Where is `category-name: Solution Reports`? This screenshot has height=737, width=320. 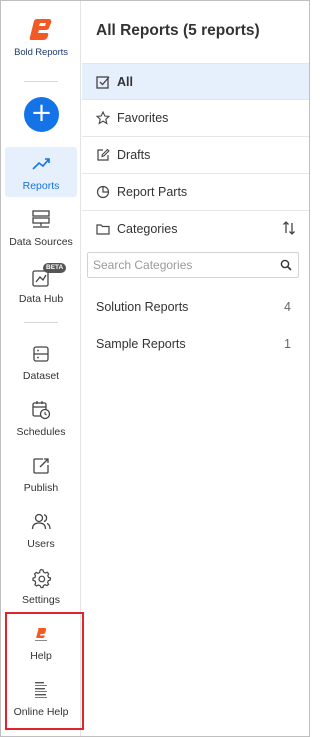
category-name: Solution Reports is located at coordinates (142, 307).